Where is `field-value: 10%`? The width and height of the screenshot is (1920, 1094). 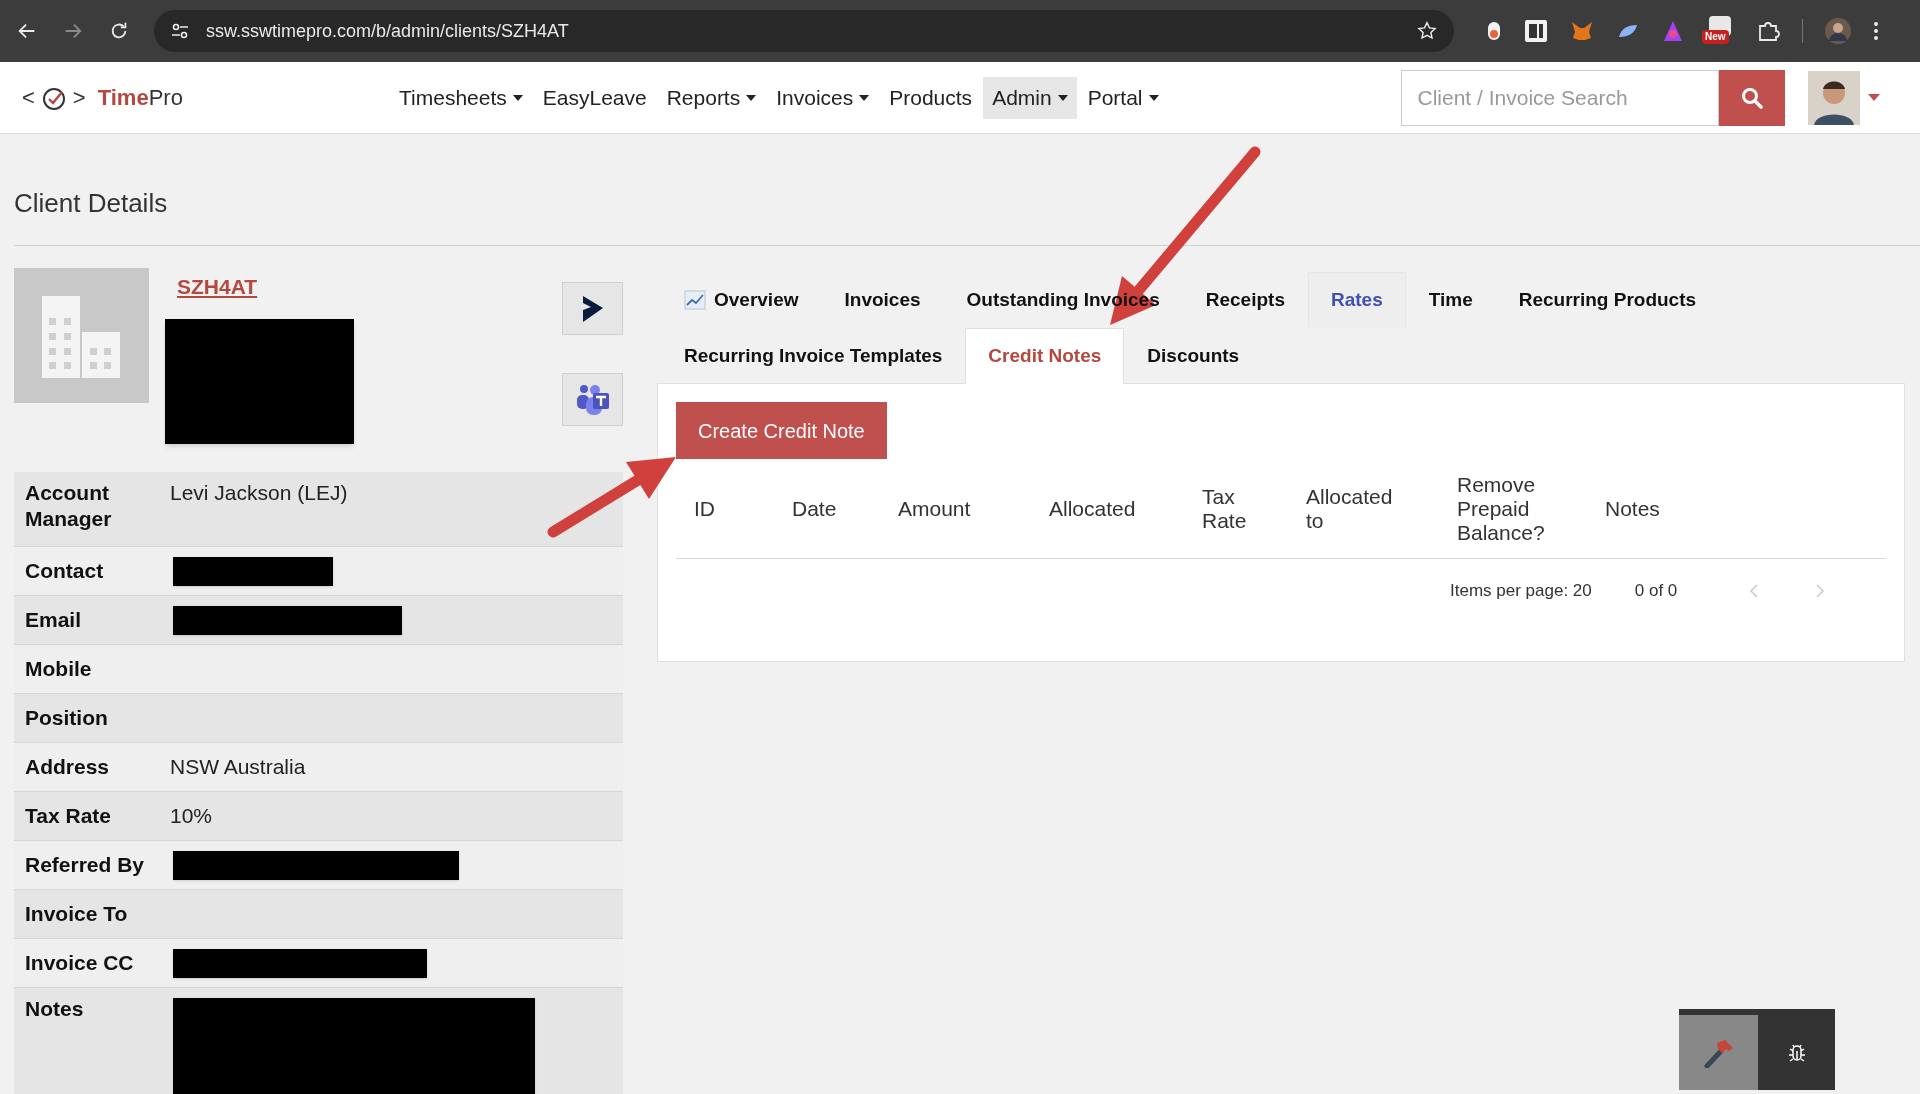 field-value: 10% is located at coordinates (191, 816).